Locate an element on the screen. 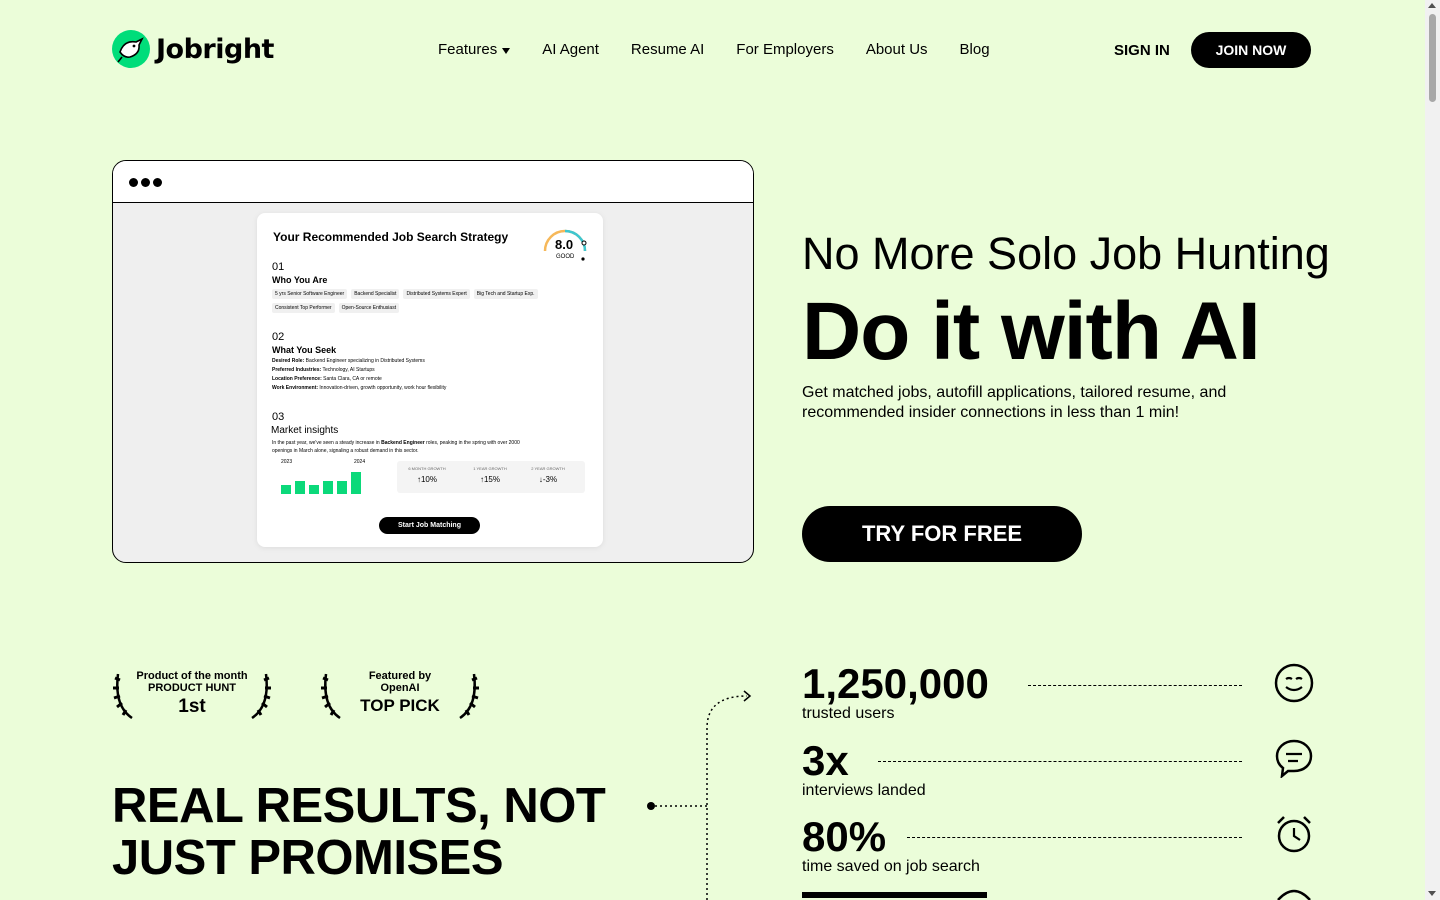 The image size is (1440, 900). seek-key: Location Preference: is located at coordinates (297, 379).